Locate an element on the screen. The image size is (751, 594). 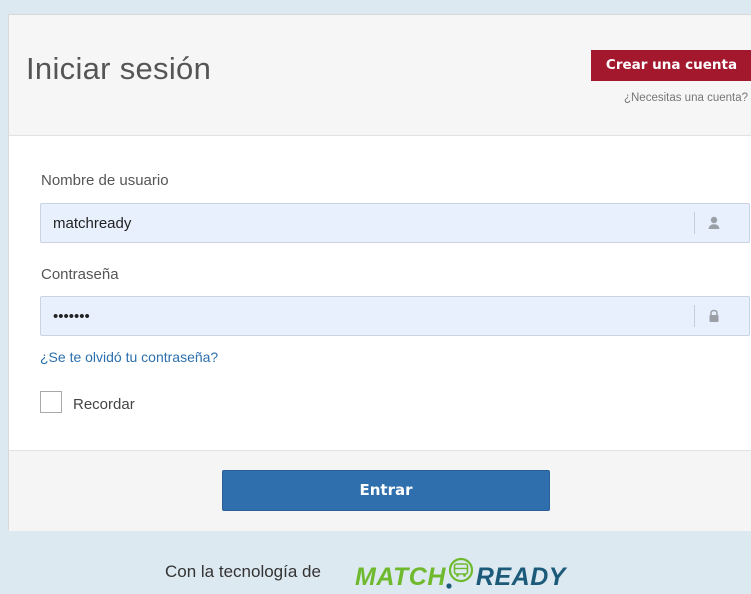
password-input is located at coordinates (366, 316).